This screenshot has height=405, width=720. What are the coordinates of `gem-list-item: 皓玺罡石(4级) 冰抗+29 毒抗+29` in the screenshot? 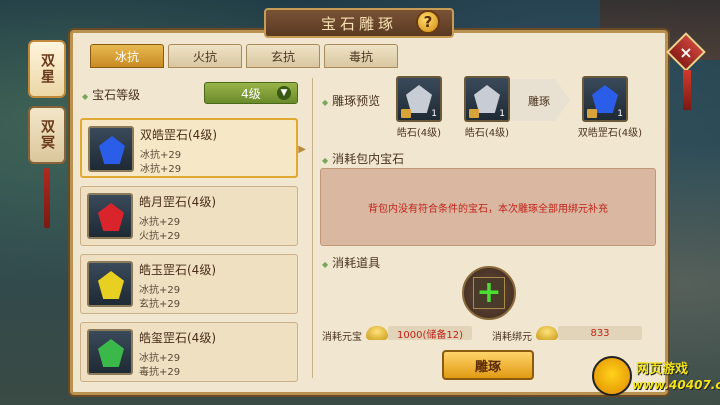 It's located at (189, 352).